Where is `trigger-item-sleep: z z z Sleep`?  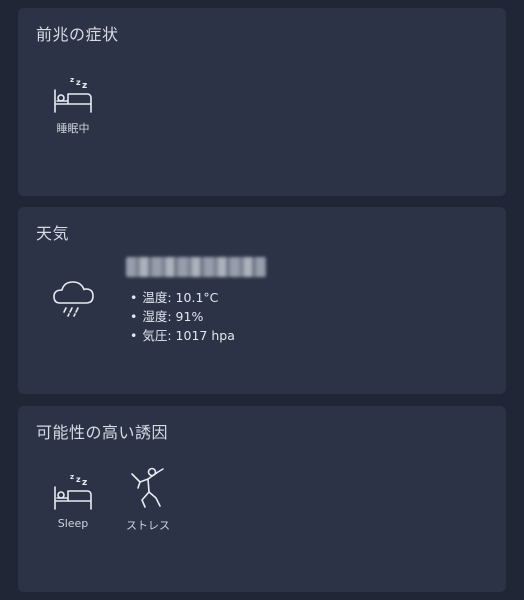 trigger-item-sleep: z z z Sleep is located at coordinates (73, 500).